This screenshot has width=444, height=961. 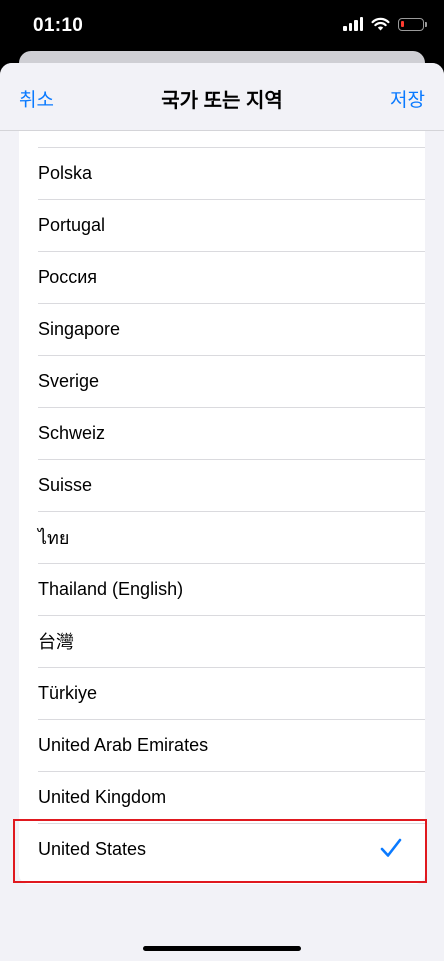 I want to click on battery-level, so click(x=402, y=23).